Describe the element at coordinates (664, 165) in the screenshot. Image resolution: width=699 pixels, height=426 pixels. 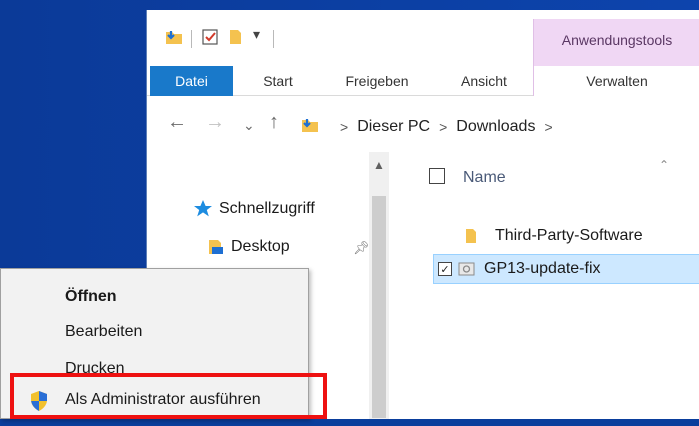
I see `sort-chevron-up-icon: ⌃` at that location.